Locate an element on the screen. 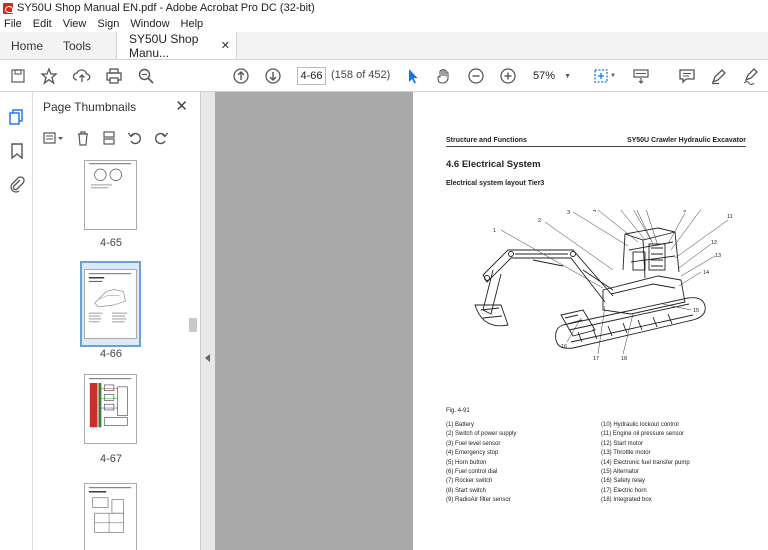 The width and height of the screenshot is (768, 550). legend-item: (10) Hydraulic lockout control is located at coordinates (640, 425).